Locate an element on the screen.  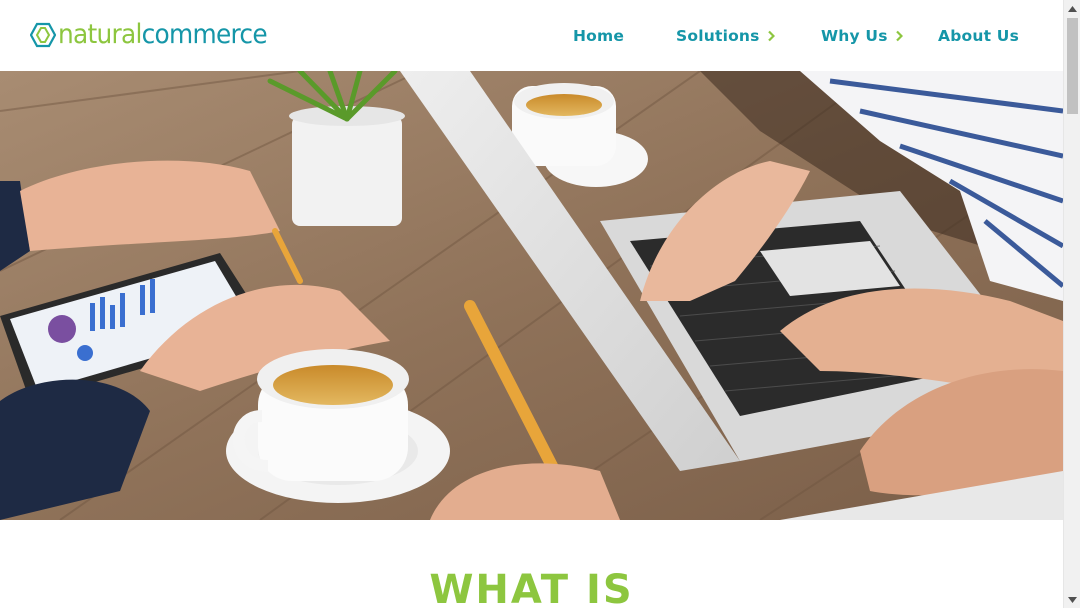
nav-item-label: Home is located at coordinates (599, 36).